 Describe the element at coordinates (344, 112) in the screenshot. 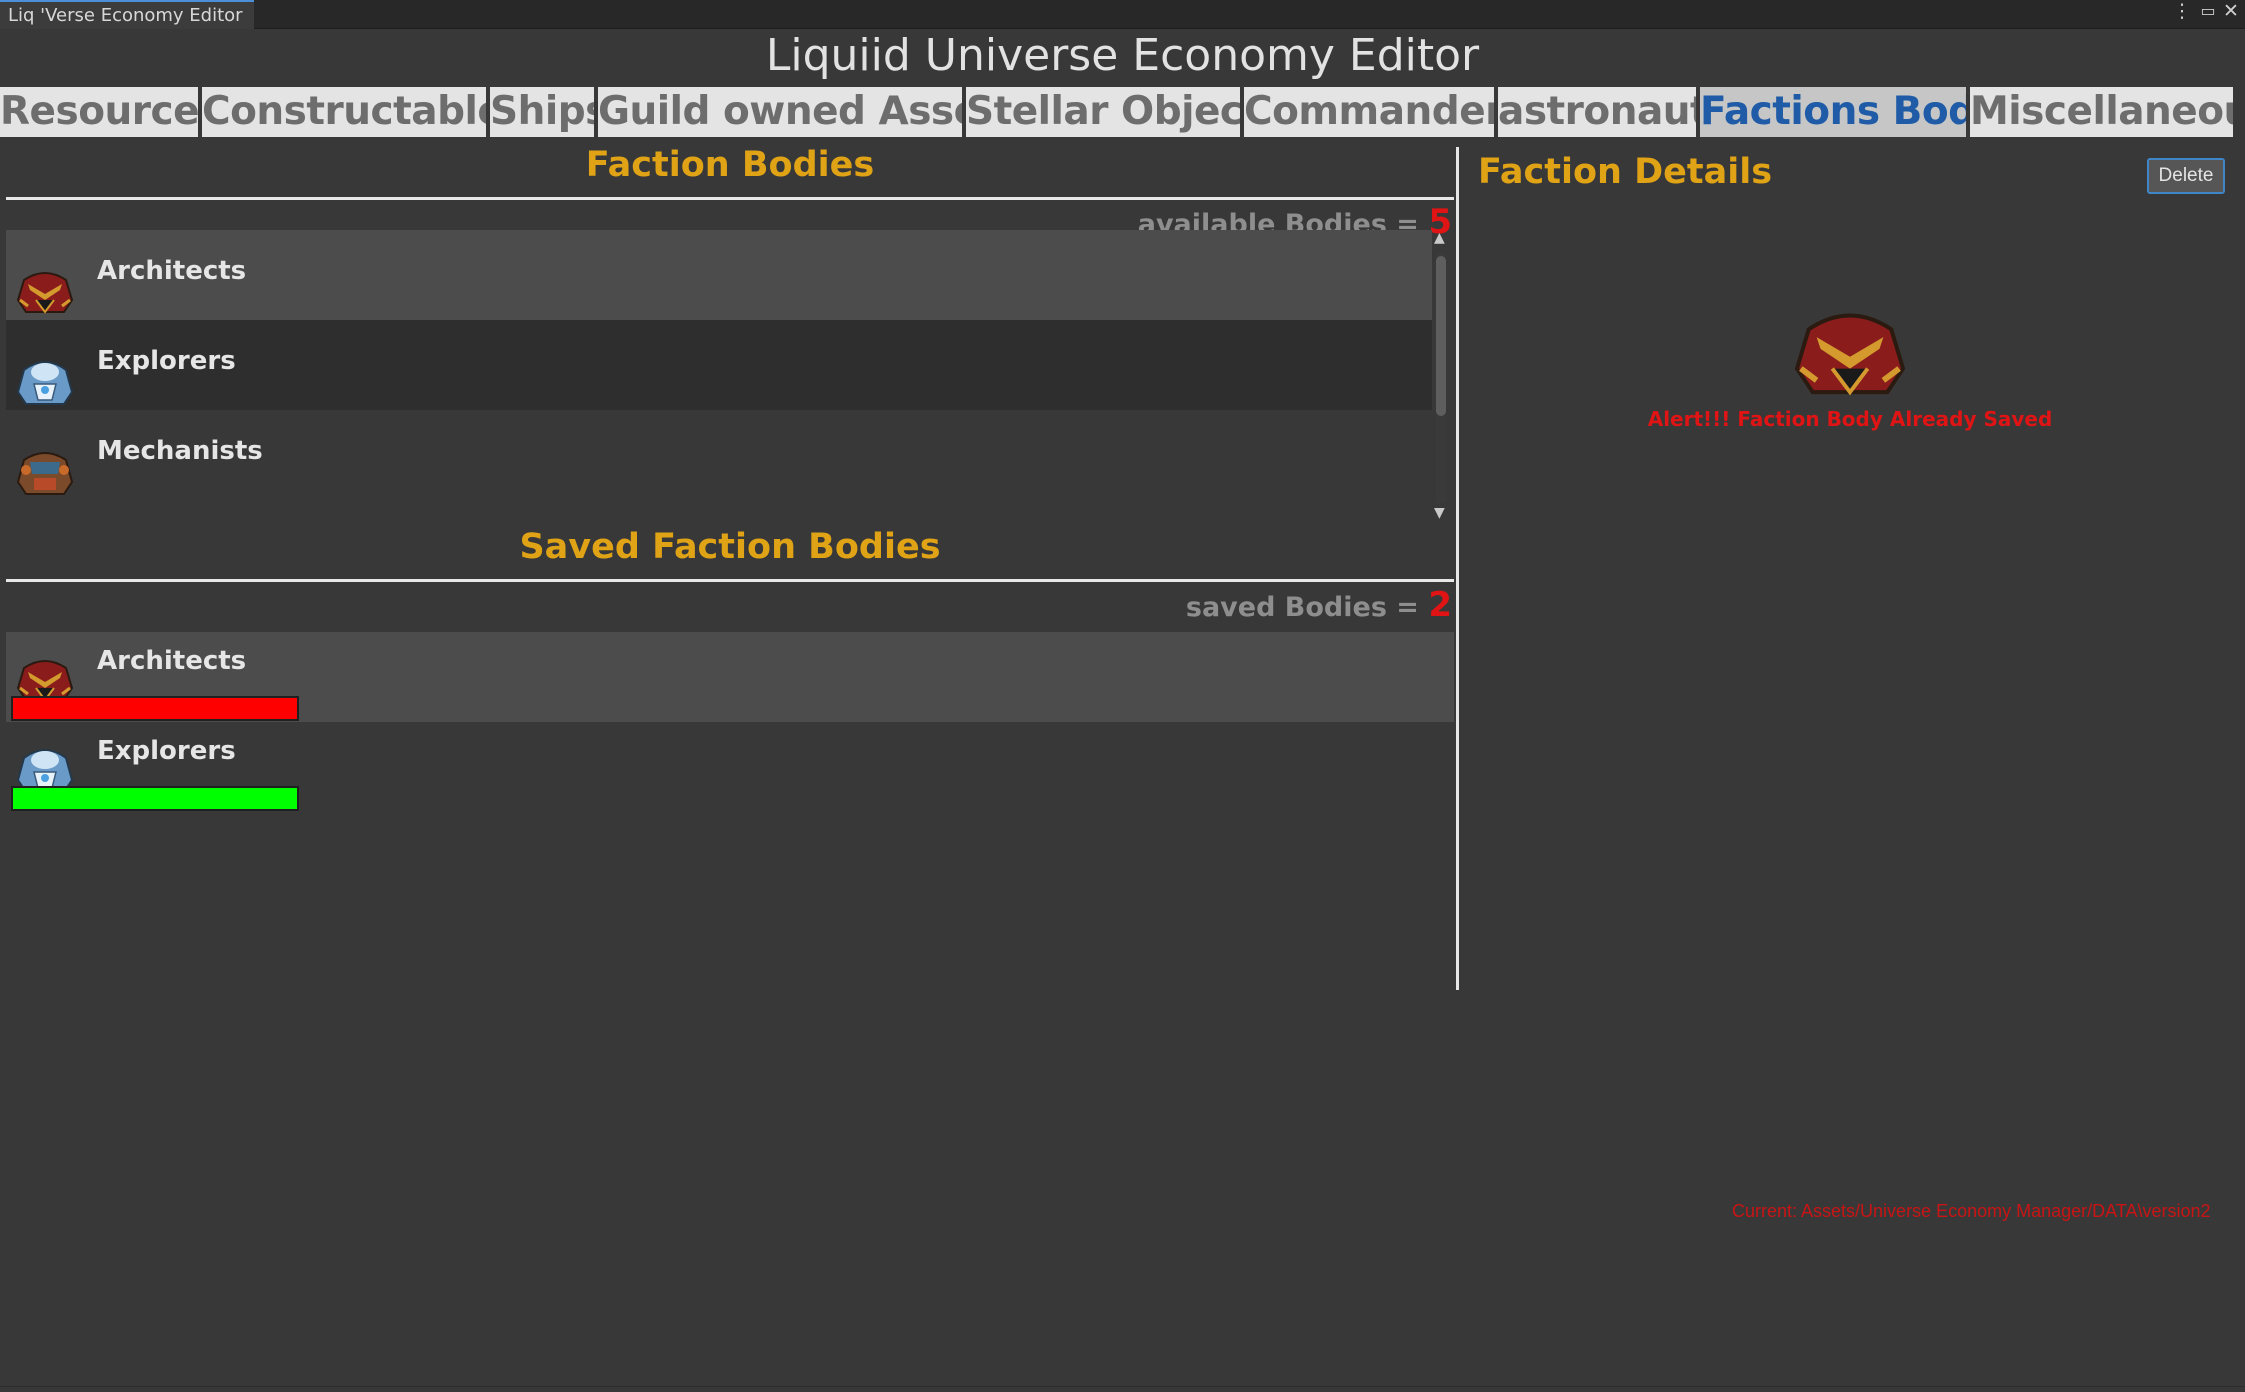

I see `tab-constructables: Constructables` at that location.